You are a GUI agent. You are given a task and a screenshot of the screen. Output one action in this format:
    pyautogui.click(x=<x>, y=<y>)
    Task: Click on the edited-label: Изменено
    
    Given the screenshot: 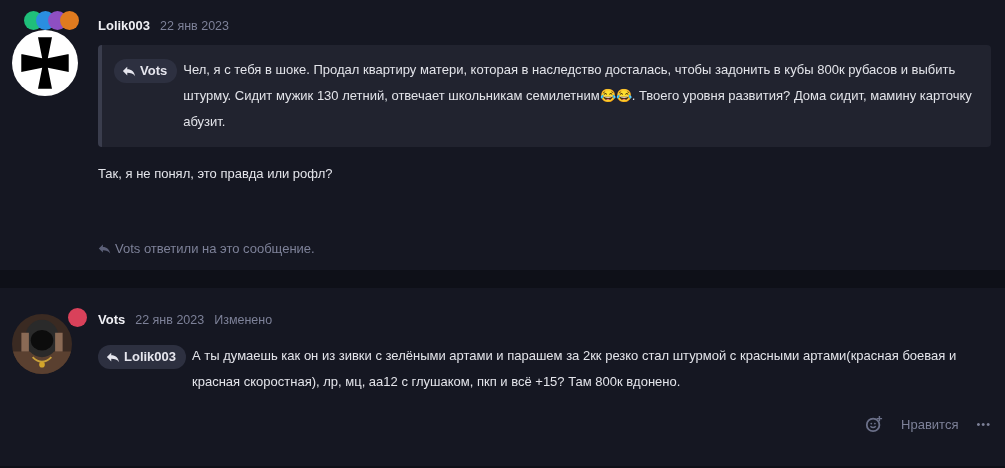 What is the action you would take?
    pyautogui.click(x=243, y=320)
    